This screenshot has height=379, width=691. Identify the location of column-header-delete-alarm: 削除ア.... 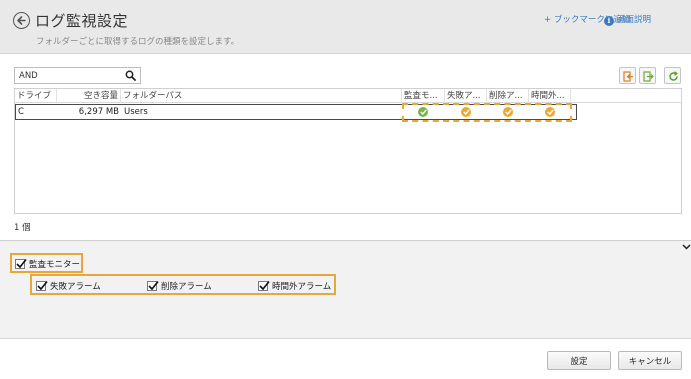
(508, 96).